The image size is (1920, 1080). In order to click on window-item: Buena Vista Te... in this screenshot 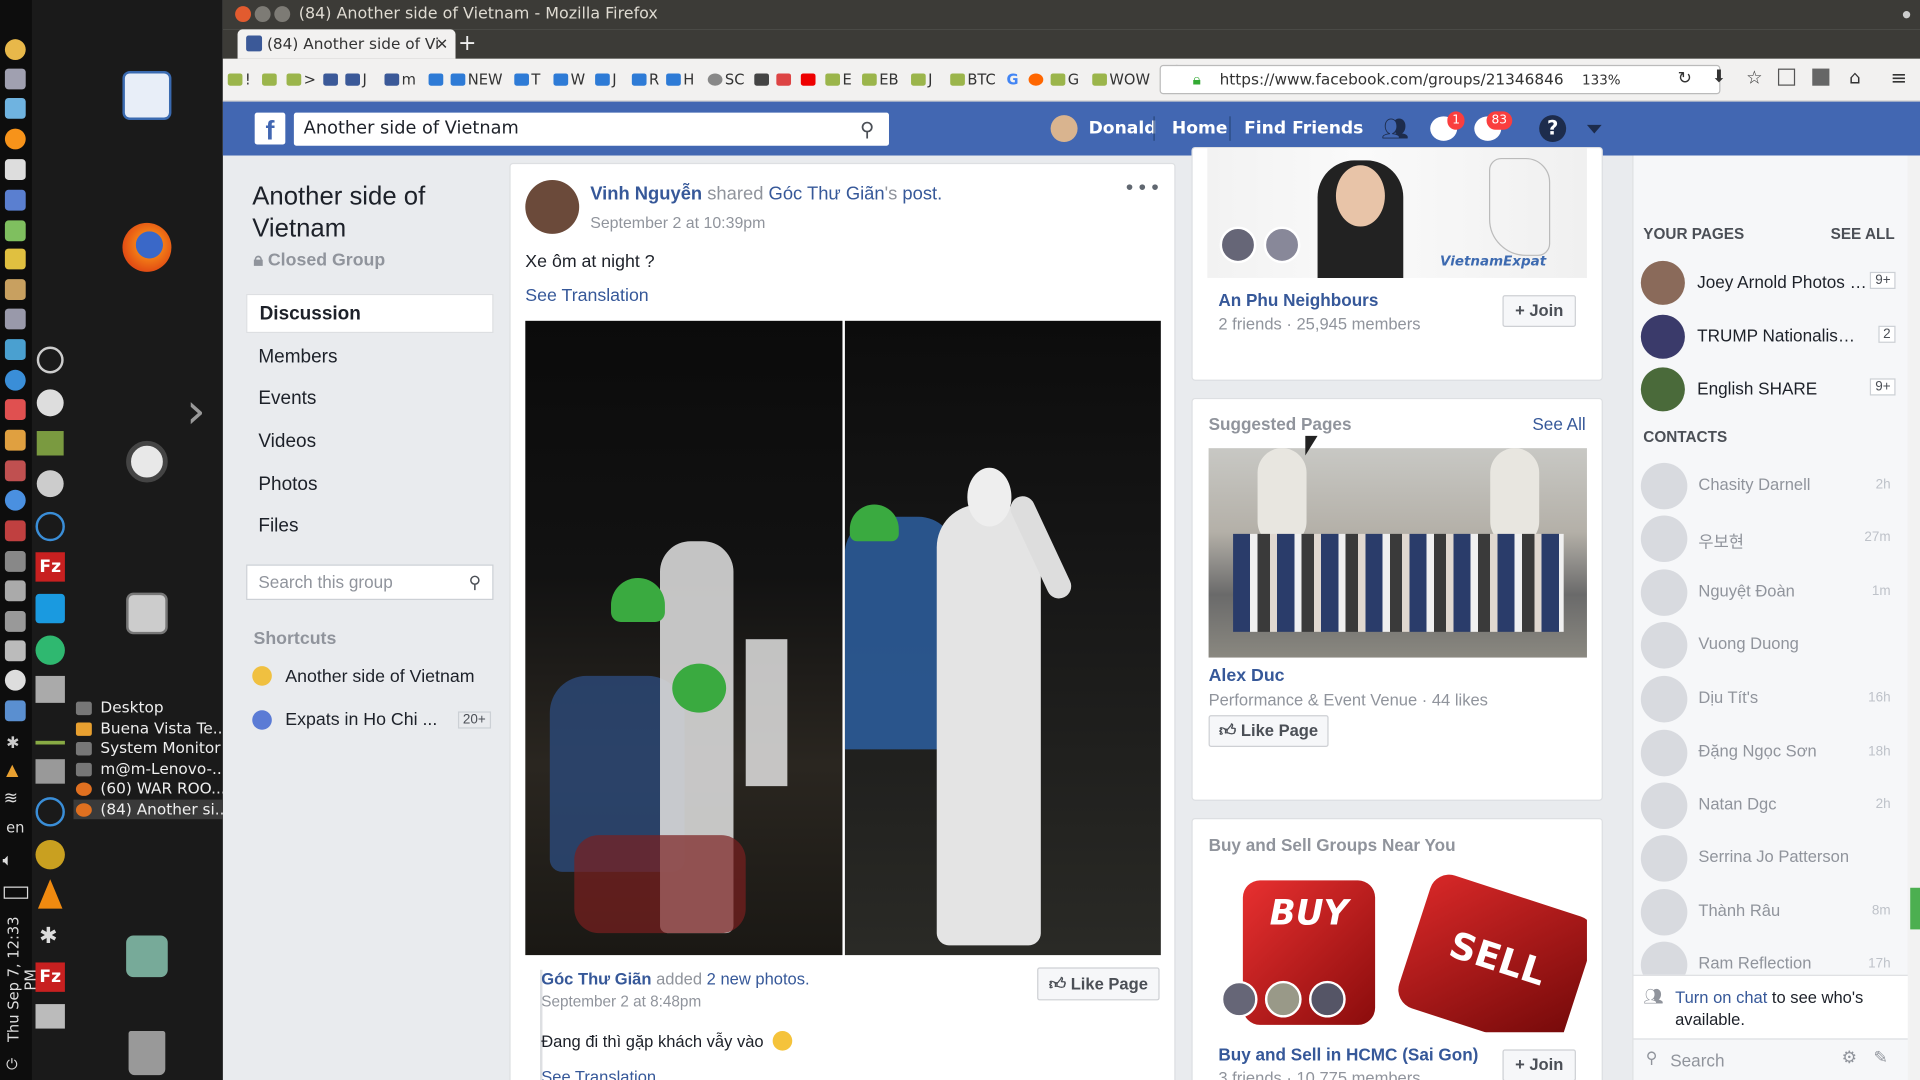, I will do `click(148, 728)`.